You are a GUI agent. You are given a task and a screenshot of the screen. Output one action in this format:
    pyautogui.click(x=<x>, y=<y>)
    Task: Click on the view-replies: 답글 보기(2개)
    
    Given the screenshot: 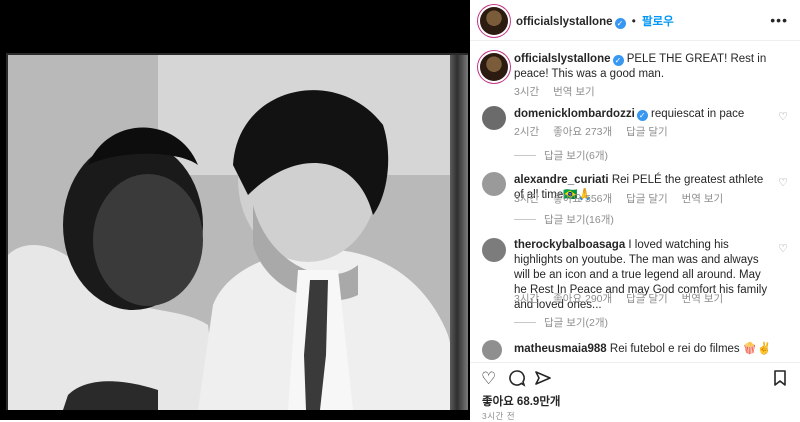 What is the action you would take?
    pyautogui.click(x=561, y=322)
    